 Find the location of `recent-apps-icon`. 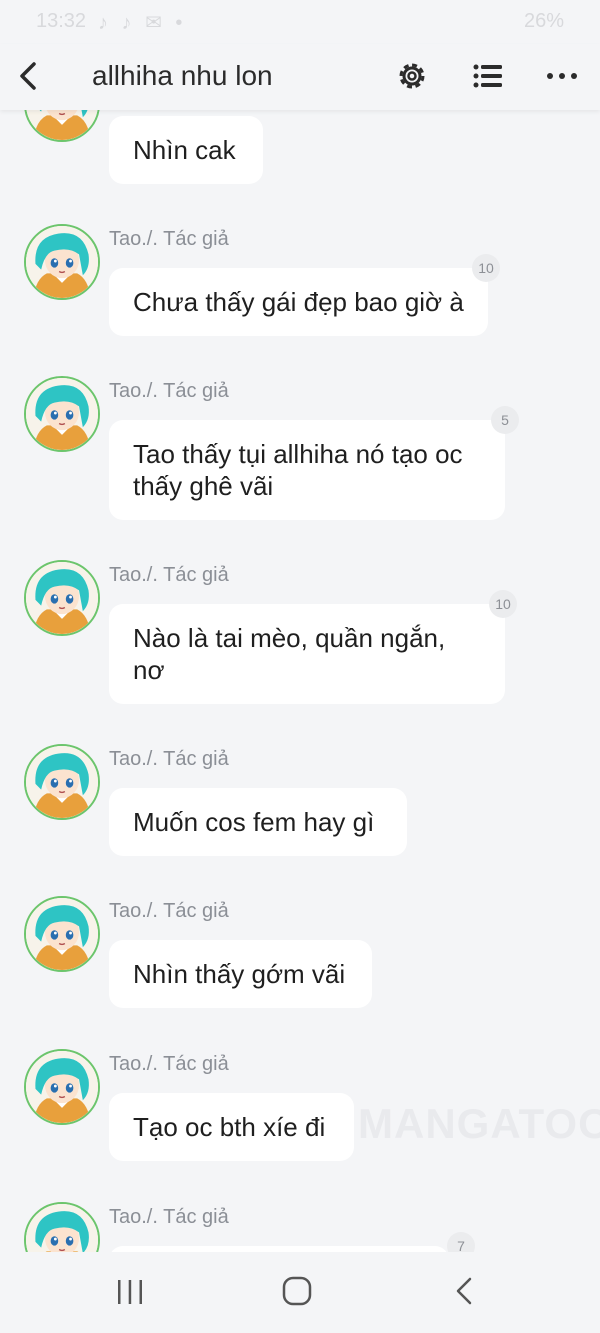

recent-apps-icon is located at coordinates (130, 1292).